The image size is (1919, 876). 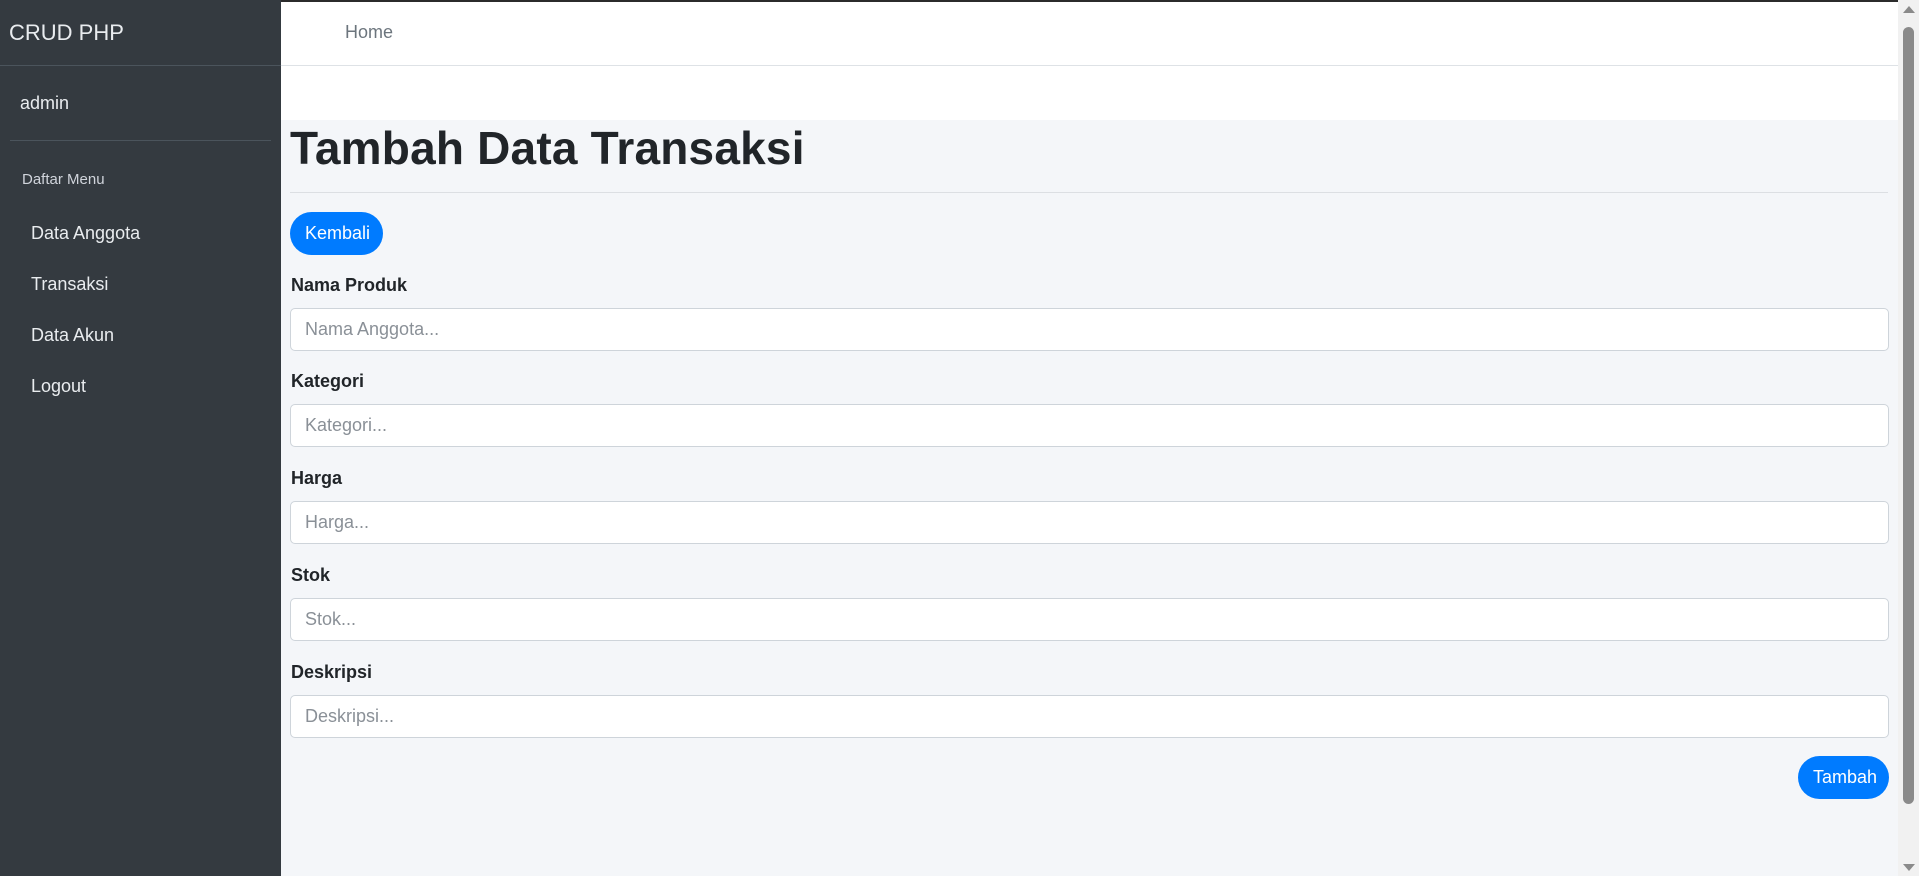 I want to click on user-name: admin, so click(x=44, y=103).